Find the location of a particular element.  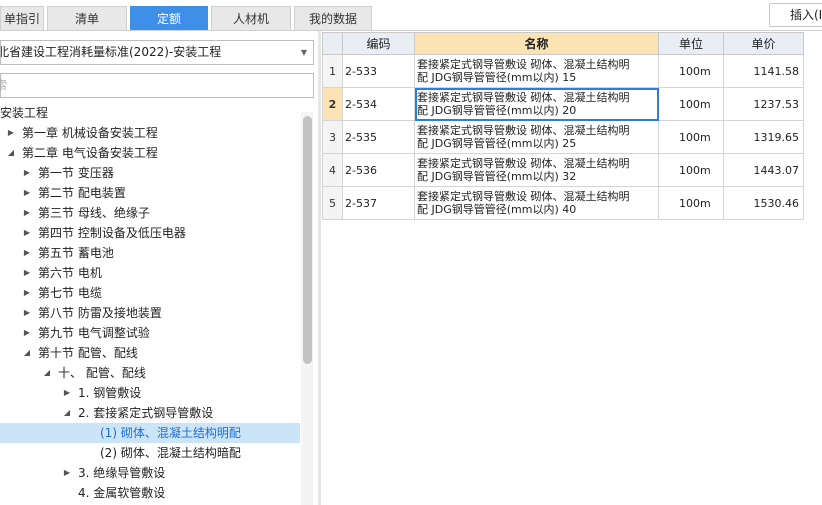

tree-node-label: 1. 钢管敷设 is located at coordinates (110, 393).